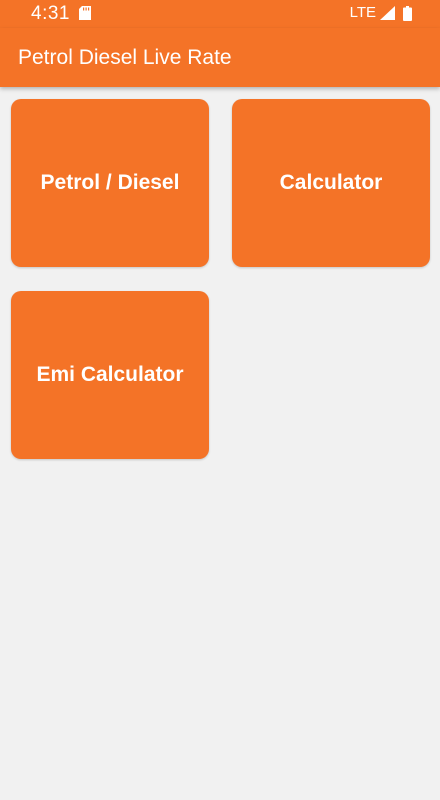 This screenshot has width=440, height=800. I want to click on emi-calculator-button: Emi Calculator, so click(110, 375).